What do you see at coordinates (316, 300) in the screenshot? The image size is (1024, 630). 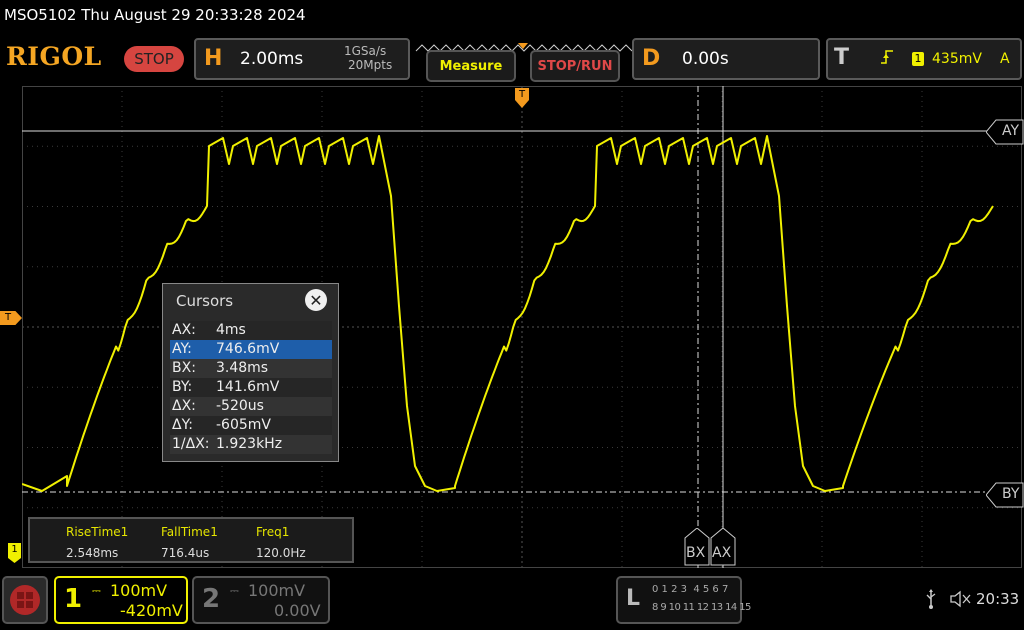 I see `close-icon: ✕` at bounding box center [316, 300].